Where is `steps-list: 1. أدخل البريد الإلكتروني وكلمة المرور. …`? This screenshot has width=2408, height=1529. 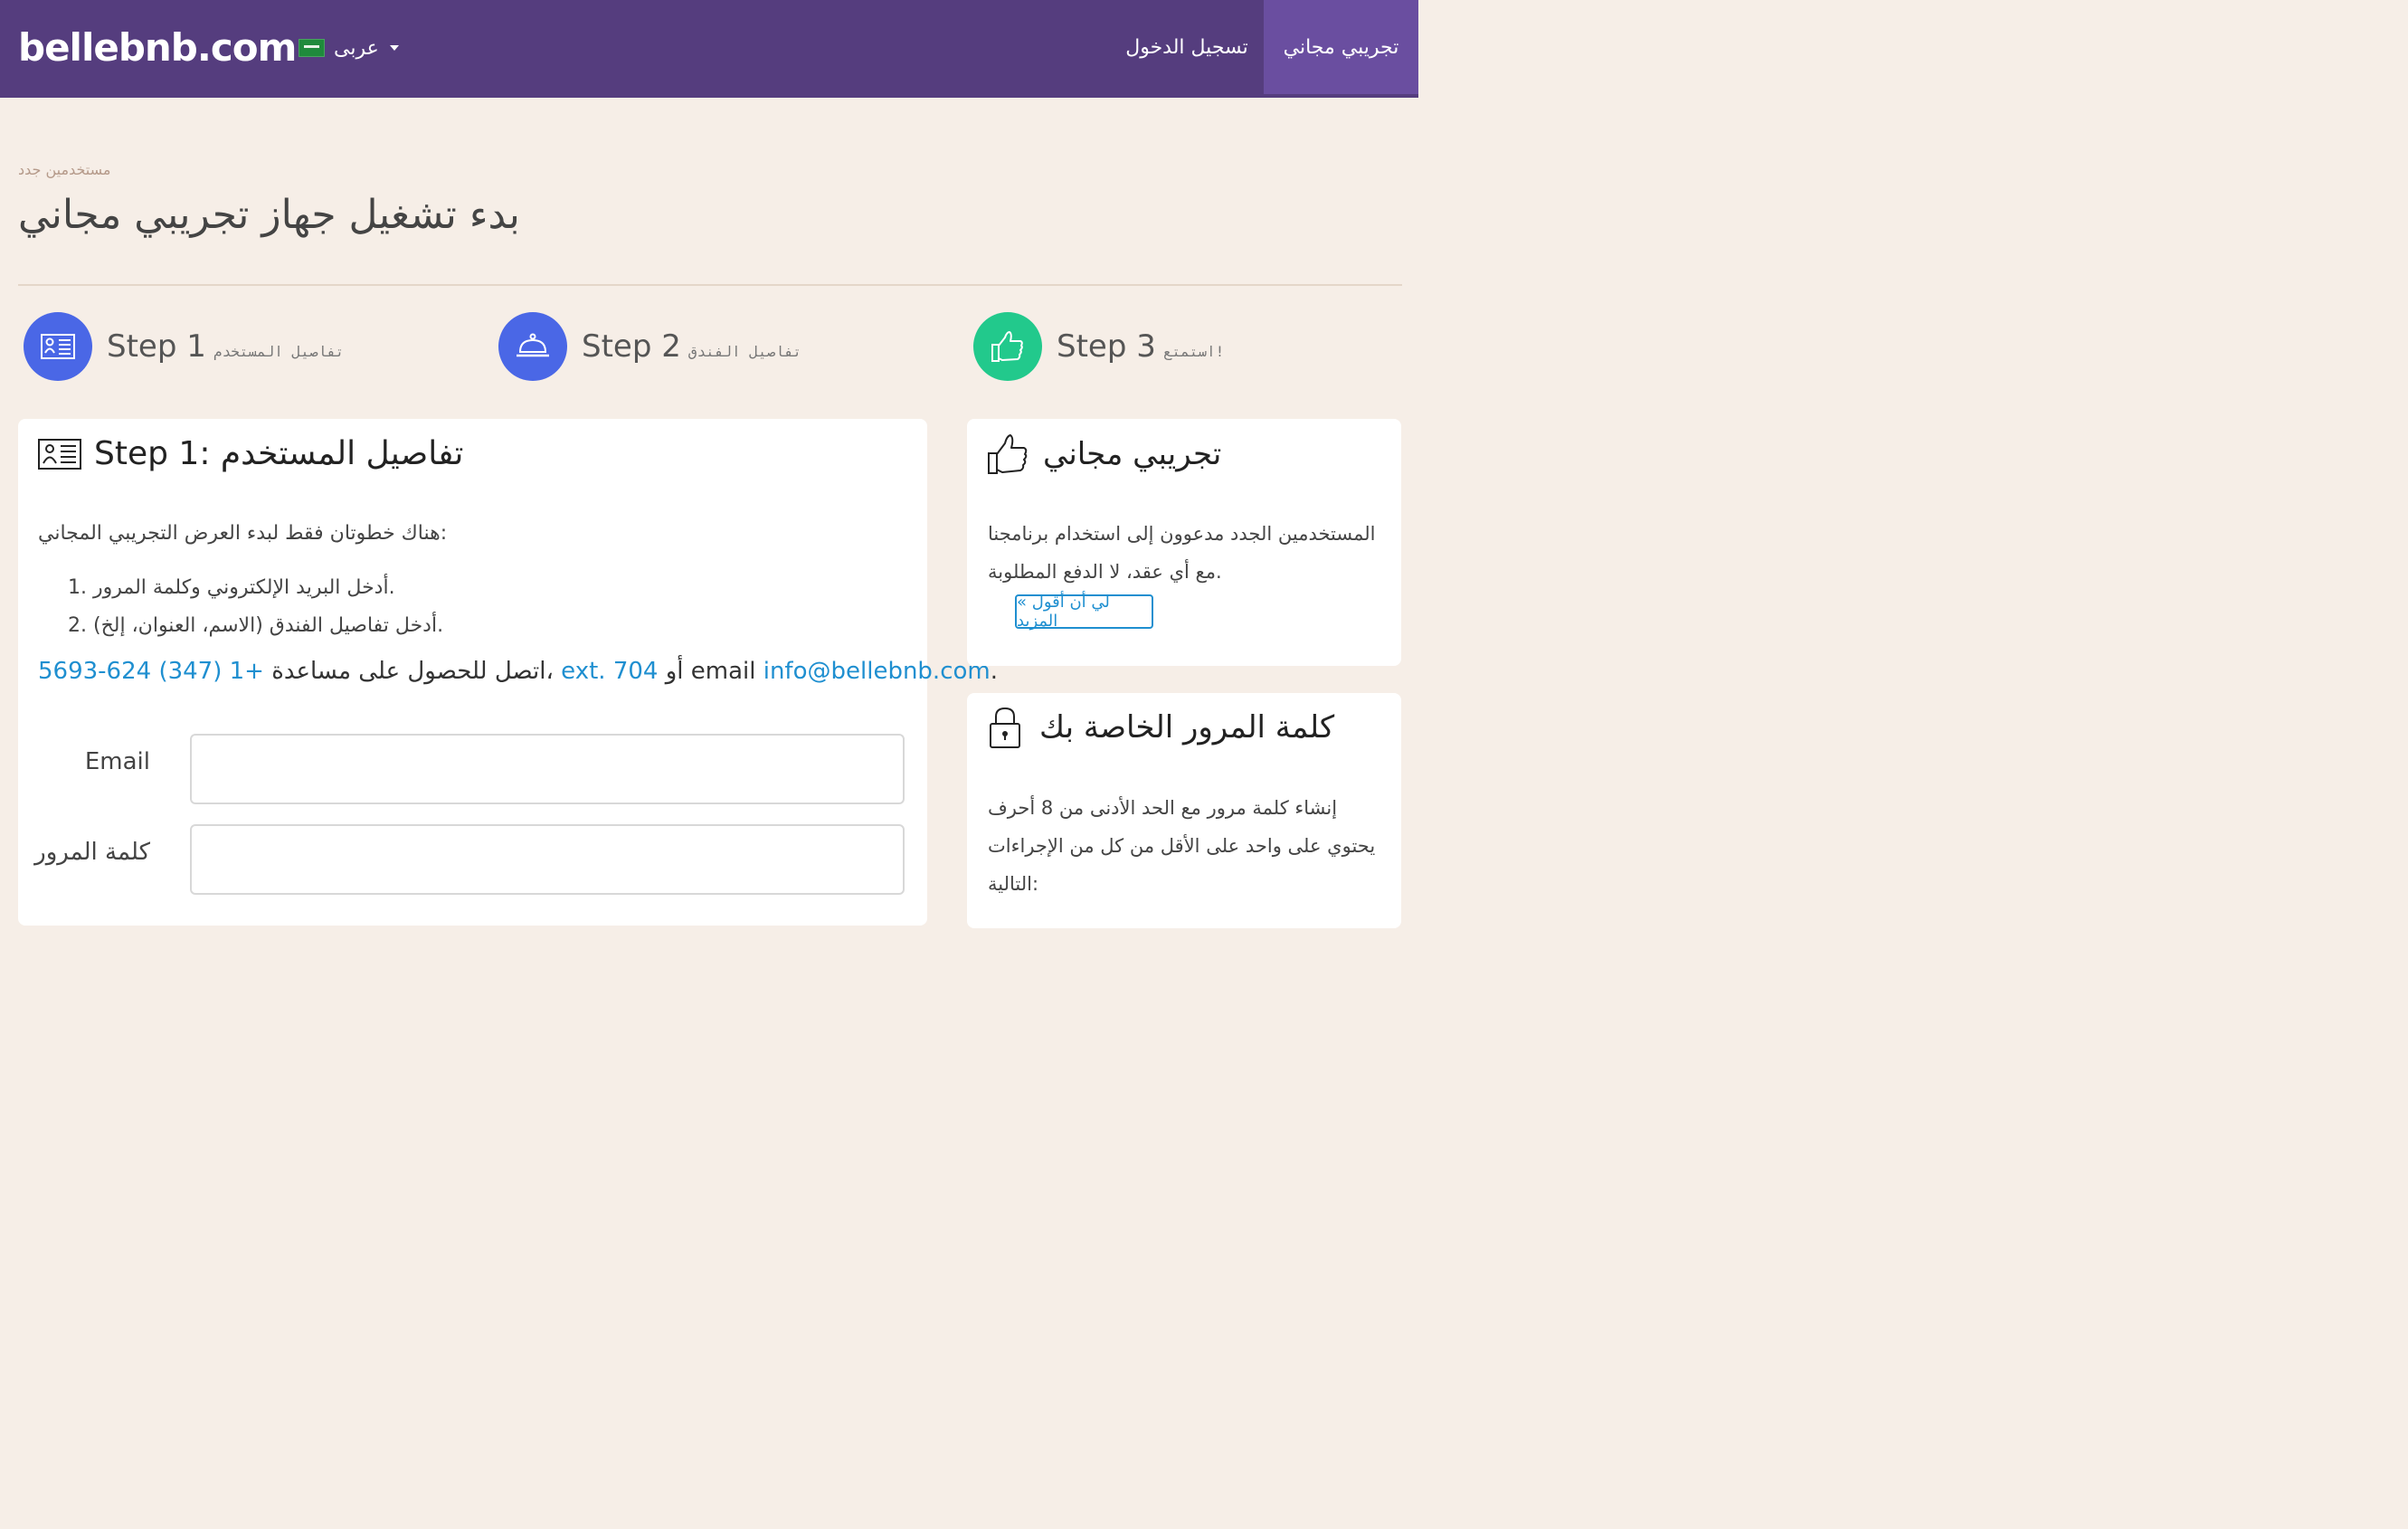
steps-list: 1. أدخل البريد الإلكتروني وكلمة المرور. … is located at coordinates (255, 607).